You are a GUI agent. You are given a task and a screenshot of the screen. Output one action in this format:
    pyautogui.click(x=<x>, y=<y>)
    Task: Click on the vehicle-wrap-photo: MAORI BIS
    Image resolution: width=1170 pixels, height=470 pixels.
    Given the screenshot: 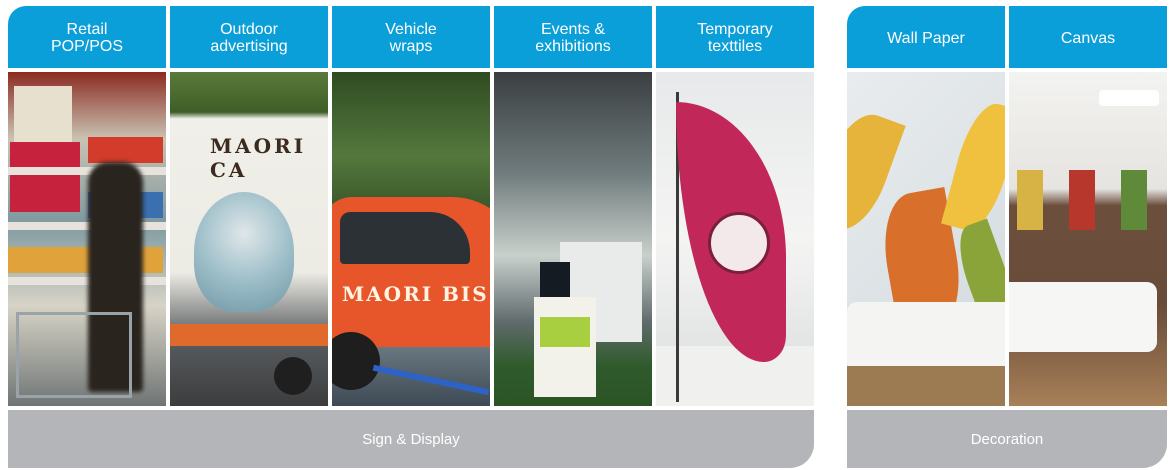 What is the action you would take?
    pyautogui.click(x=411, y=239)
    